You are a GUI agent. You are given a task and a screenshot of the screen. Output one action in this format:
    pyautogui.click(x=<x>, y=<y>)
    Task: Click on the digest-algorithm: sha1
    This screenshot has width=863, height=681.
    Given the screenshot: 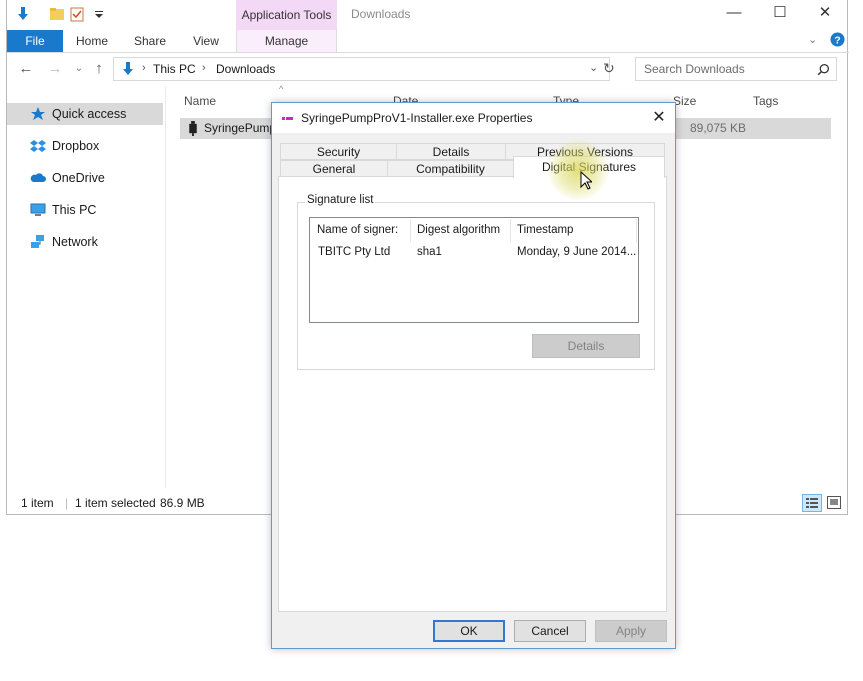 What is the action you would take?
    pyautogui.click(x=429, y=252)
    